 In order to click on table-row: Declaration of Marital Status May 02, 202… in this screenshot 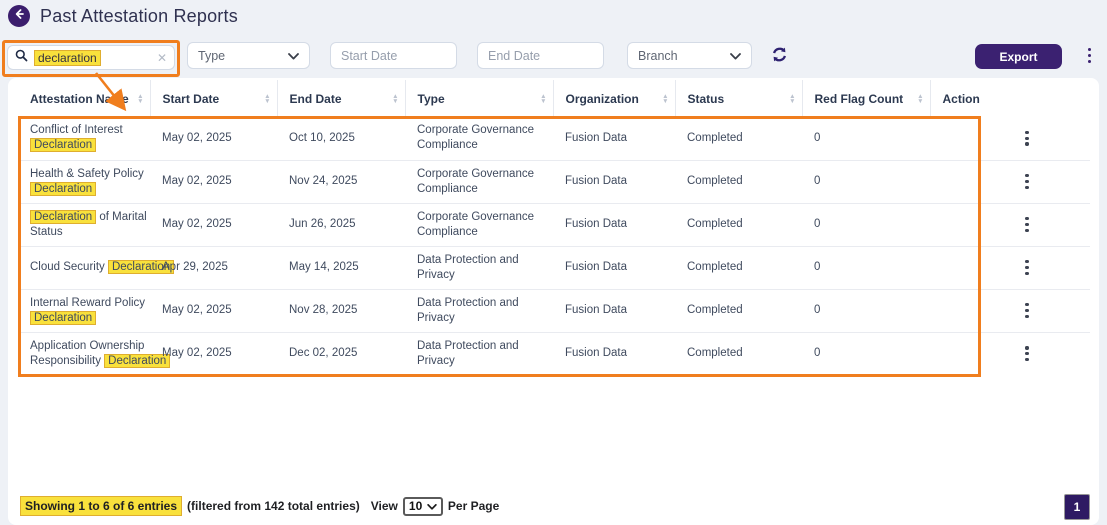, I will do `click(554, 225)`.